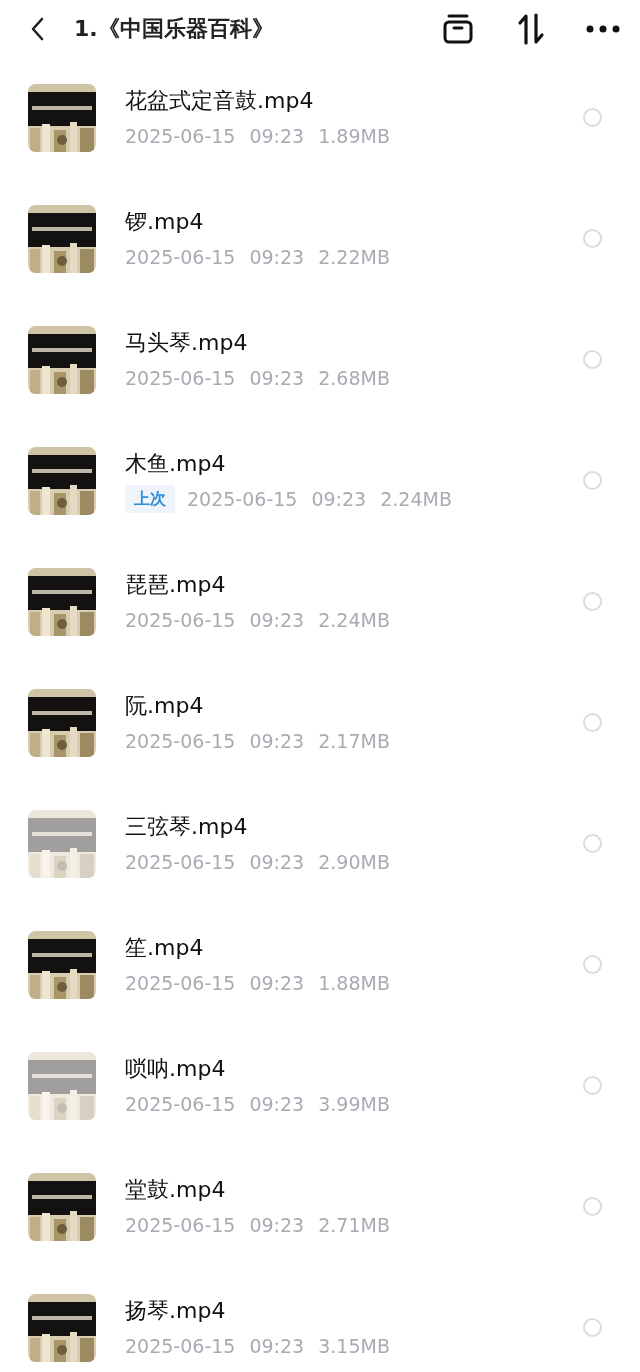  I want to click on file-size: 2.90MB, so click(354, 862).